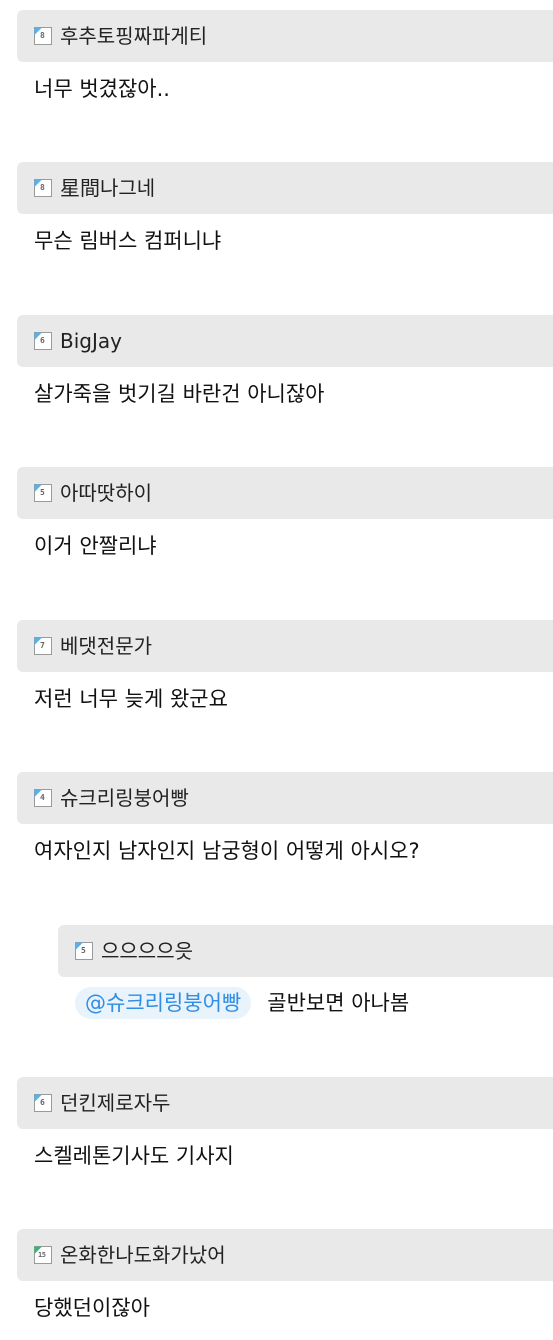 The image size is (553, 1340). What do you see at coordinates (338, 1003) in the screenshot?
I see `comment-text: 골반보면 아나봄` at bounding box center [338, 1003].